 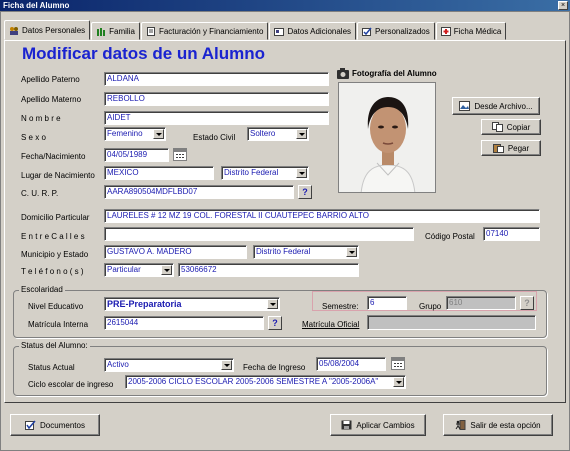 I want to click on checkmark-icon, so click(x=367, y=31).